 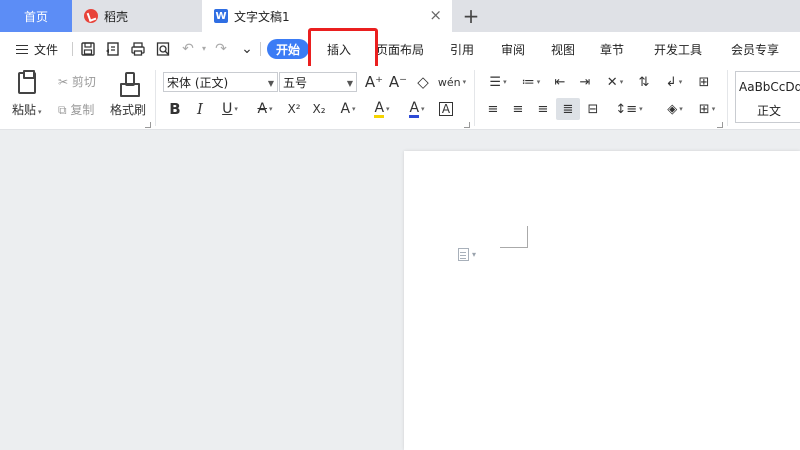 What do you see at coordinates (204, 49) in the screenshot?
I see `undo-dropdown-icon: ▾` at bounding box center [204, 49].